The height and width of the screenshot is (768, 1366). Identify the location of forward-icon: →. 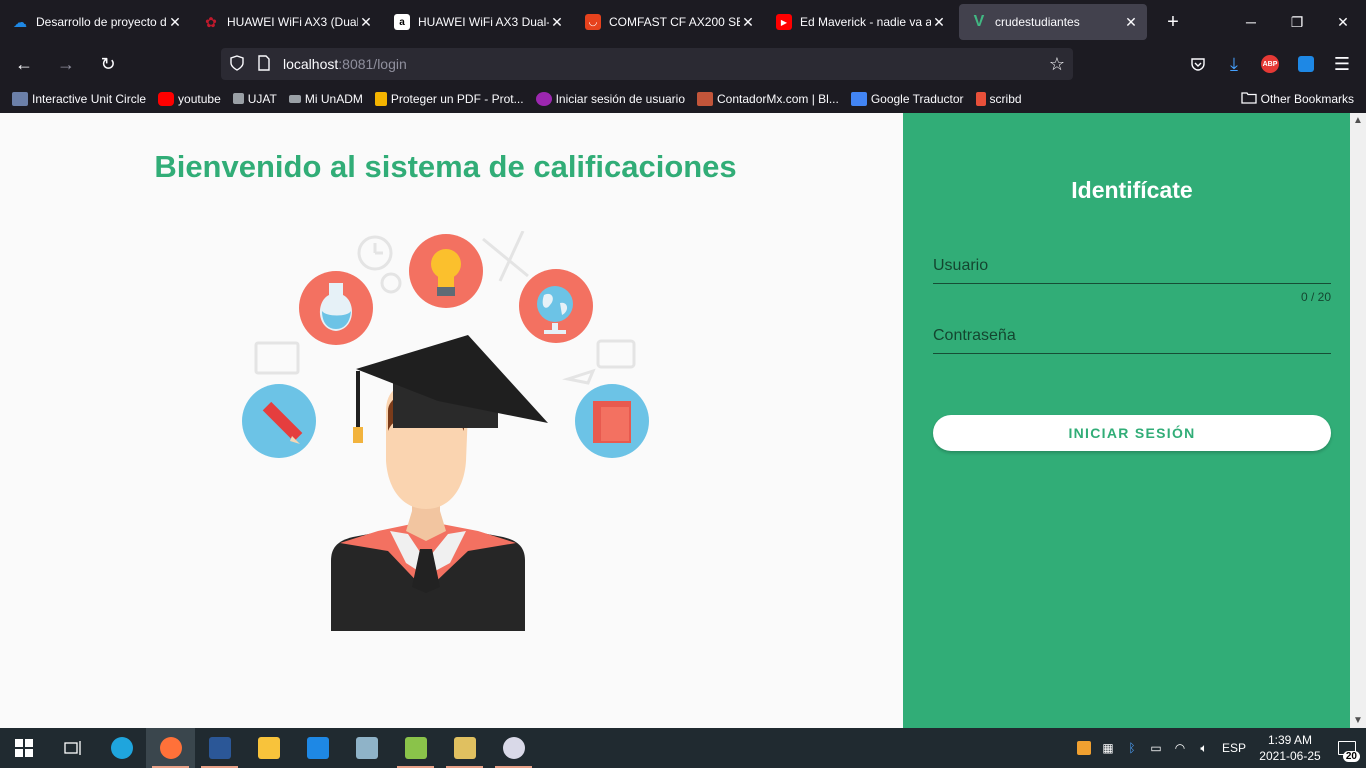
(66, 64).